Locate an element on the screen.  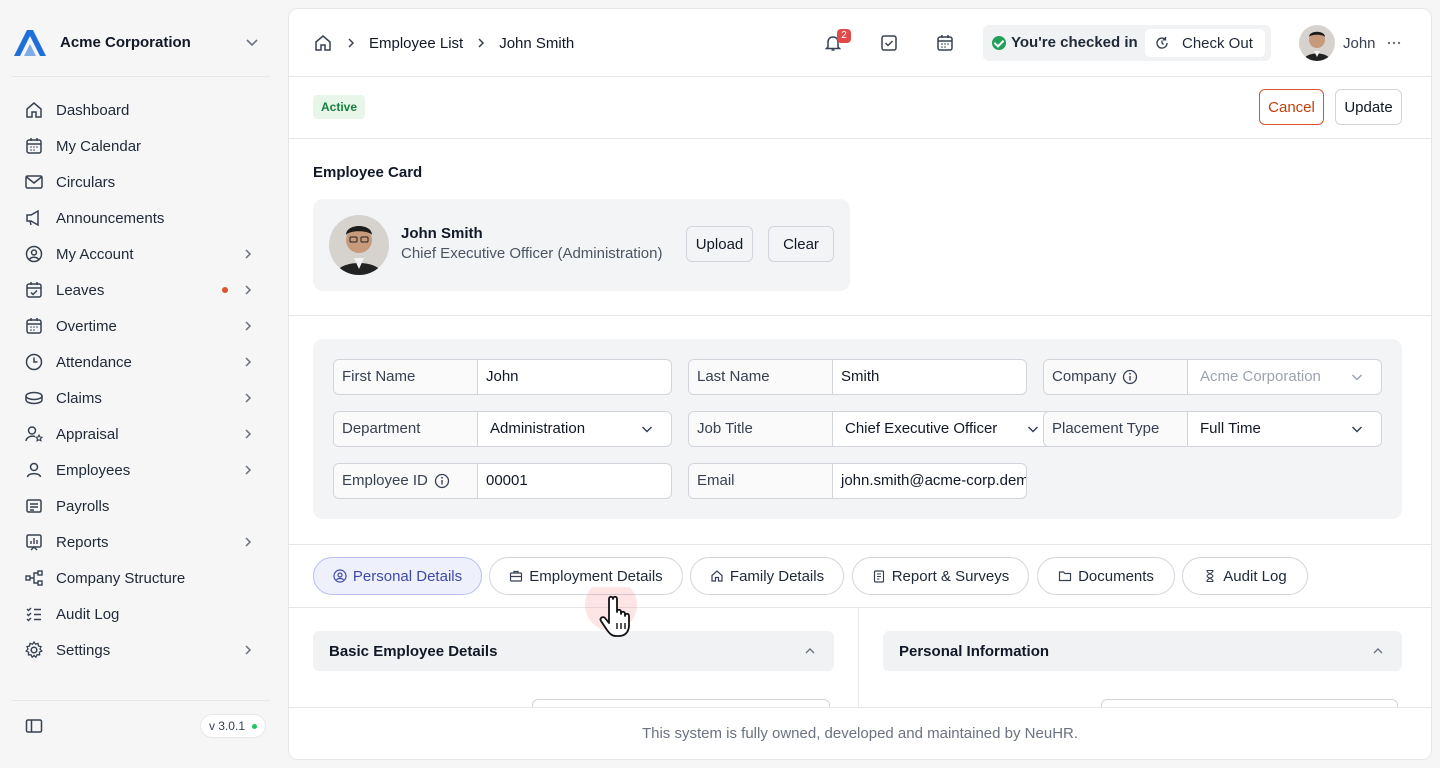
user-menu: John is located at coordinates (1350, 43).